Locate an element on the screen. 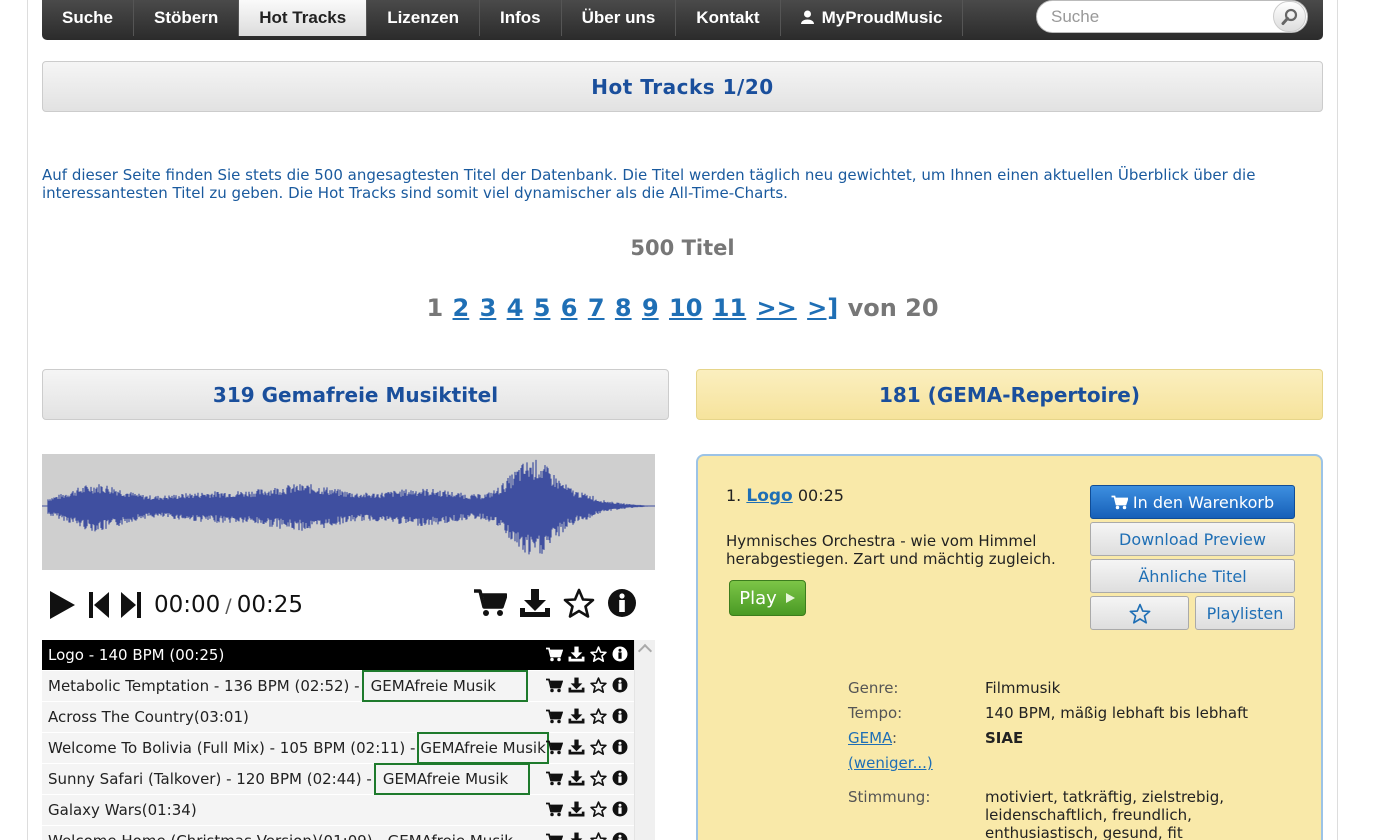  track-title: Galaxy Wars(01:34) is located at coordinates (122, 810).